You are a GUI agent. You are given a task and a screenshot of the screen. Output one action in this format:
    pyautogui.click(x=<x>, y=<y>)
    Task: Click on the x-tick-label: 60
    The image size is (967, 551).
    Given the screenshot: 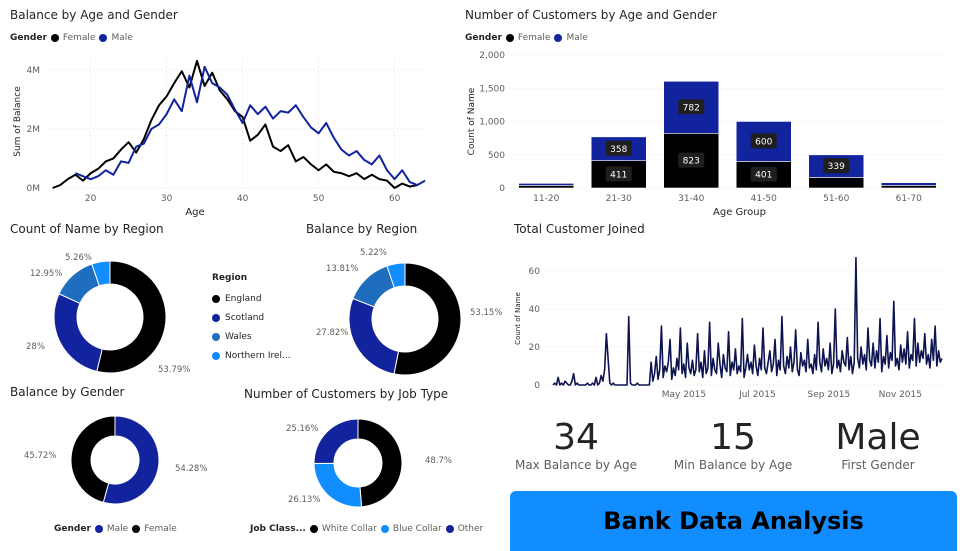 What is the action you would take?
    pyautogui.click(x=395, y=199)
    